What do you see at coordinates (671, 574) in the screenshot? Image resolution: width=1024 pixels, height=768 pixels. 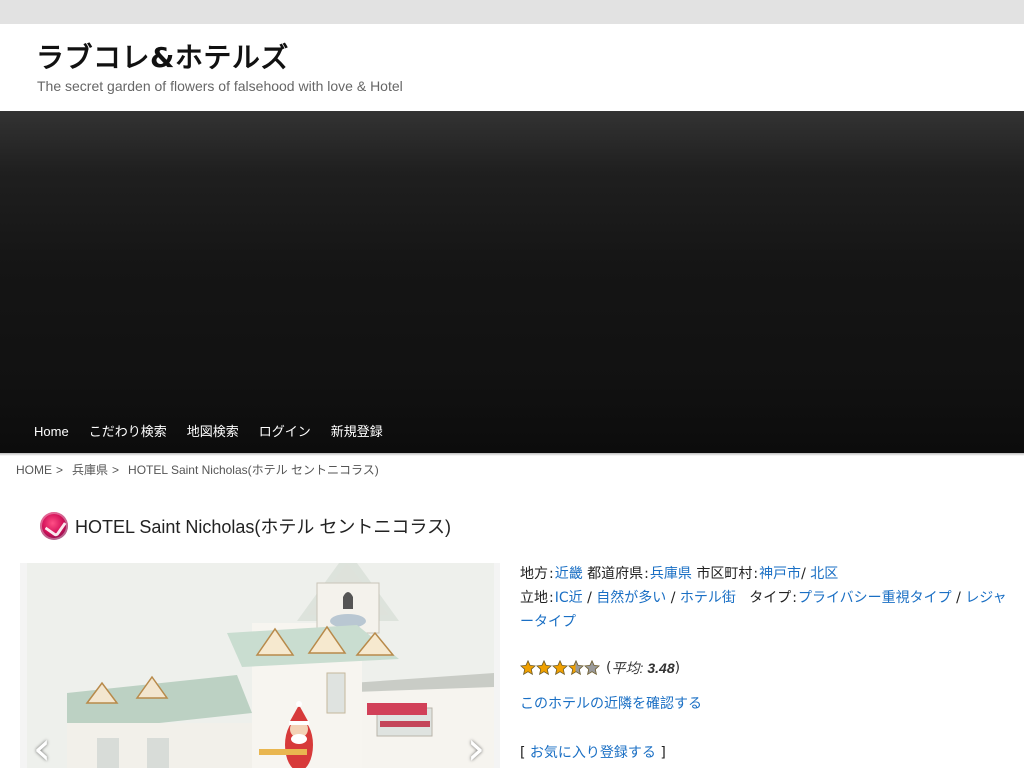 I see `prefecture-link: 兵庫県` at bounding box center [671, 574].